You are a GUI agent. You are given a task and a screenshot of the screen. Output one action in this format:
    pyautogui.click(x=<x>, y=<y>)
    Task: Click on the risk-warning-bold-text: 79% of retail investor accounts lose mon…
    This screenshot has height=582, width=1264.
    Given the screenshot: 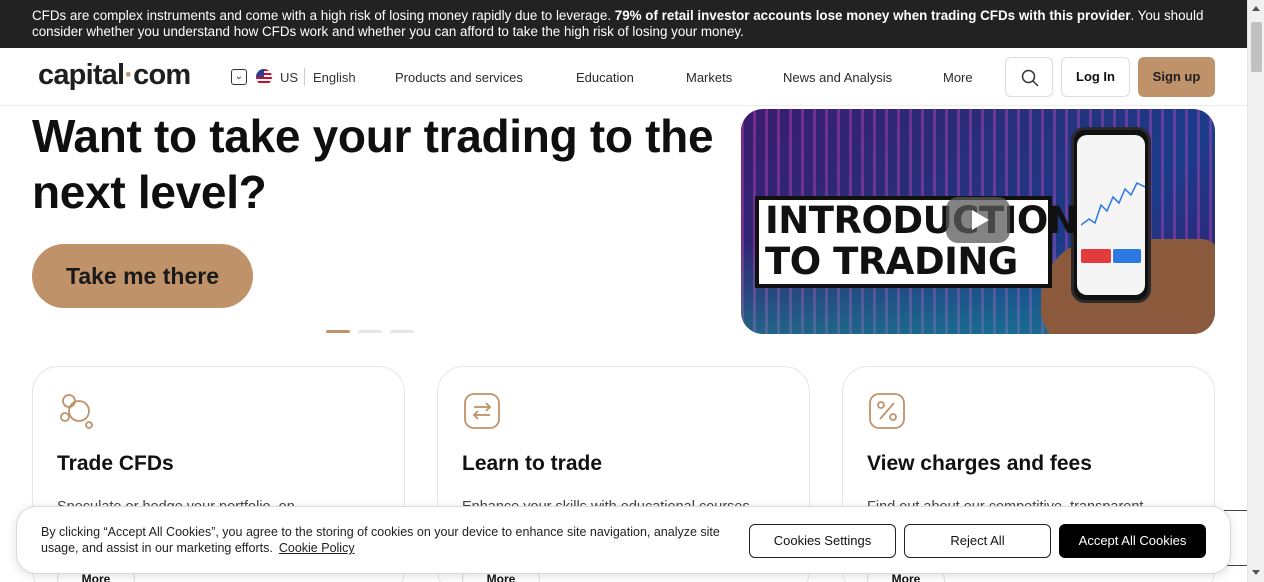 What is the action you would take?
    pyautogui.click(x=872, y=15)
    